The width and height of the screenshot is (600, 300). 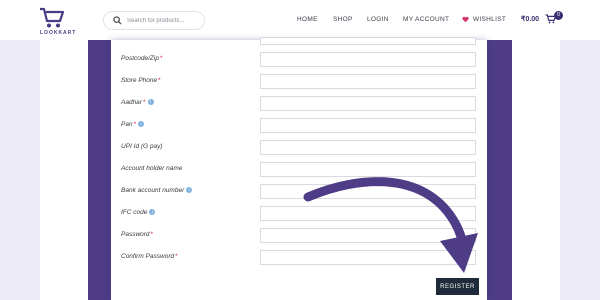 What do you see at coordinates (164, 21) in the screenshot?
I see `search-input` at bounding box center [164, 21].